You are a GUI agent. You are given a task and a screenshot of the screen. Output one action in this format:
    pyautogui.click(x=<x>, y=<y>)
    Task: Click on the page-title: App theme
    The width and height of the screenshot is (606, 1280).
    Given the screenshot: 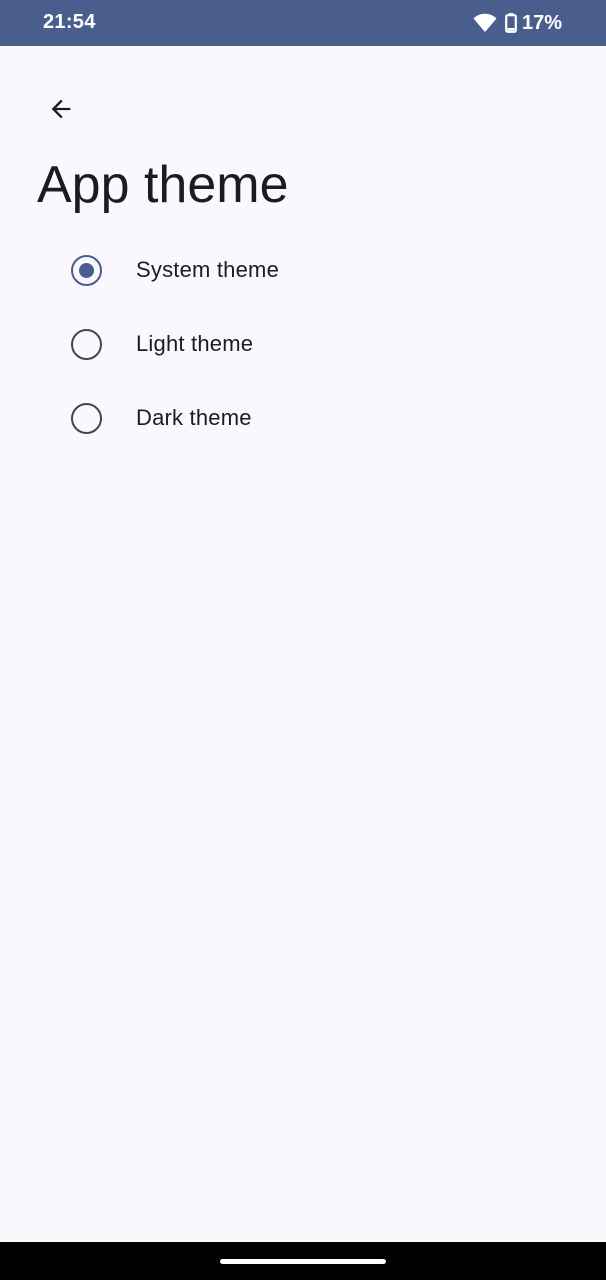 What is the action you would take?
    pyautogui.click(x=163, y=185)
    